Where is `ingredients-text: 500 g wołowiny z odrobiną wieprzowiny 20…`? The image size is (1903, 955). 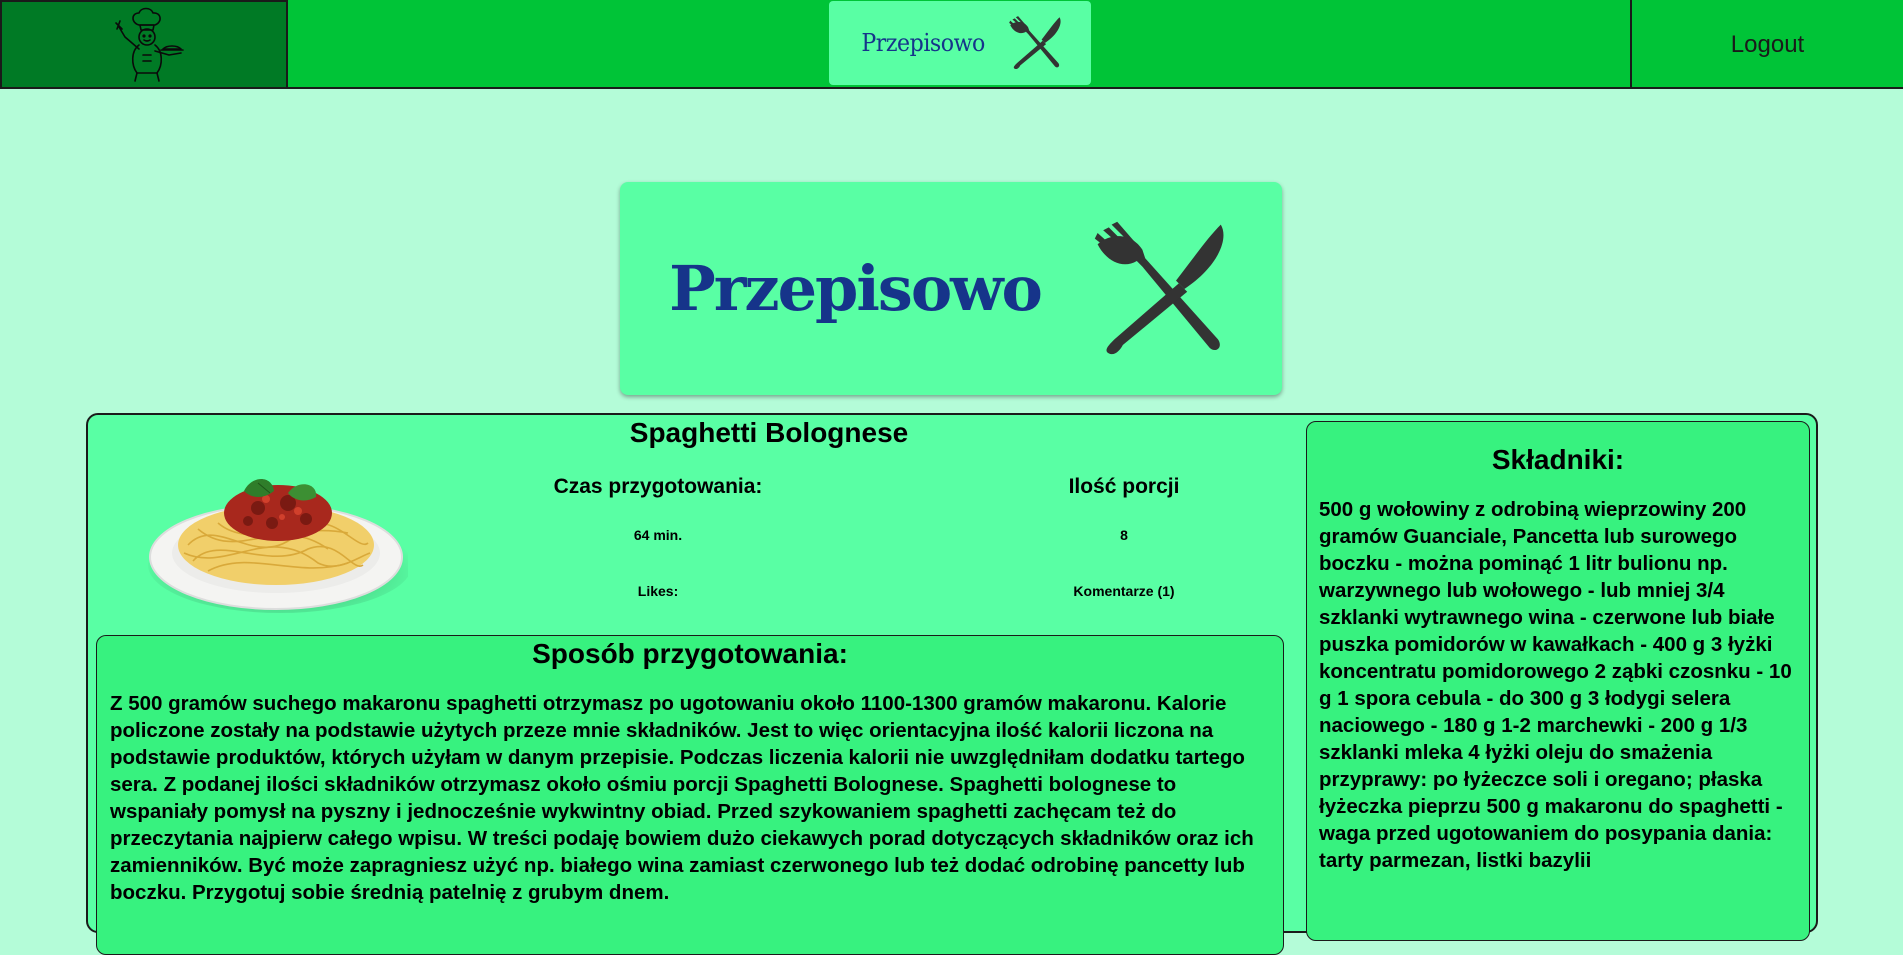 ingredients-text: 500 g wołowiny z odrobiną wieprzowiny 20… is located at coordinates (1555, 685).